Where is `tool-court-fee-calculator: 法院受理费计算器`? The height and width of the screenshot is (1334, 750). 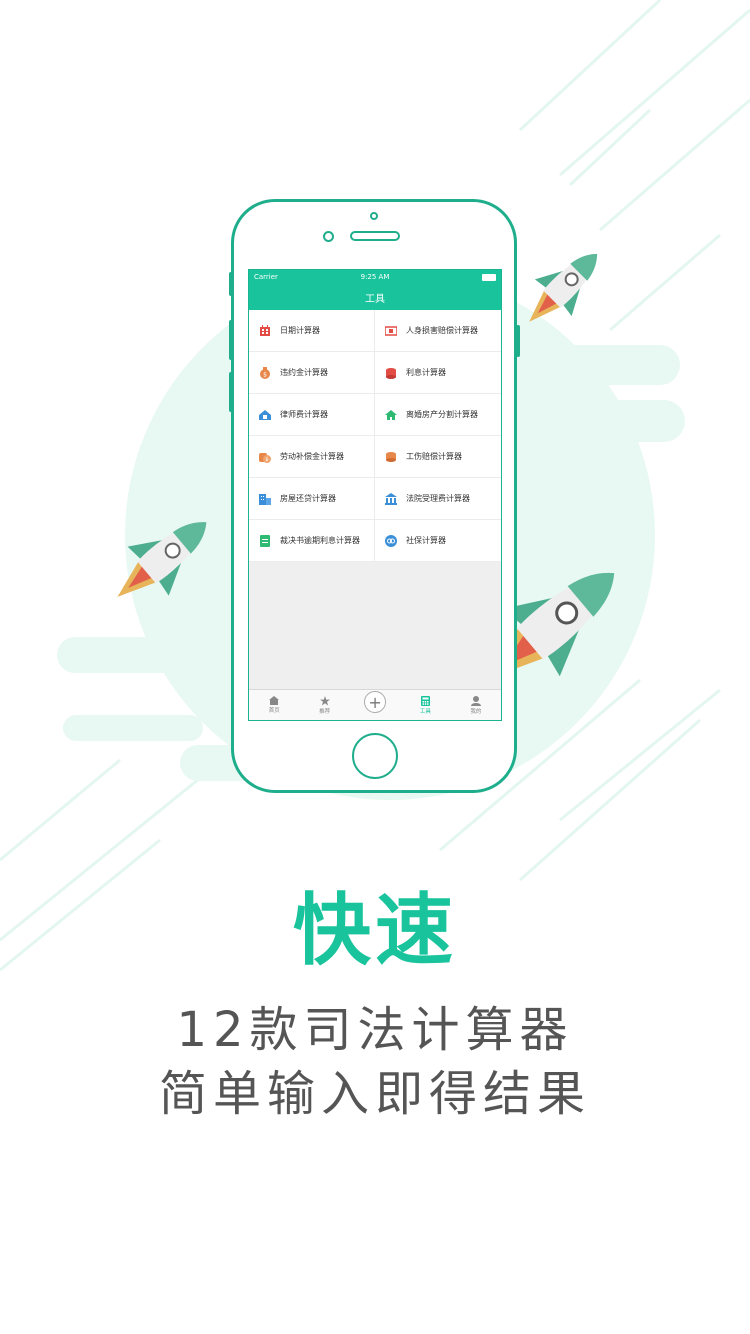 tool-court-fee-calculator: 法院受理费计算器 is located at coordinates (438, 499).